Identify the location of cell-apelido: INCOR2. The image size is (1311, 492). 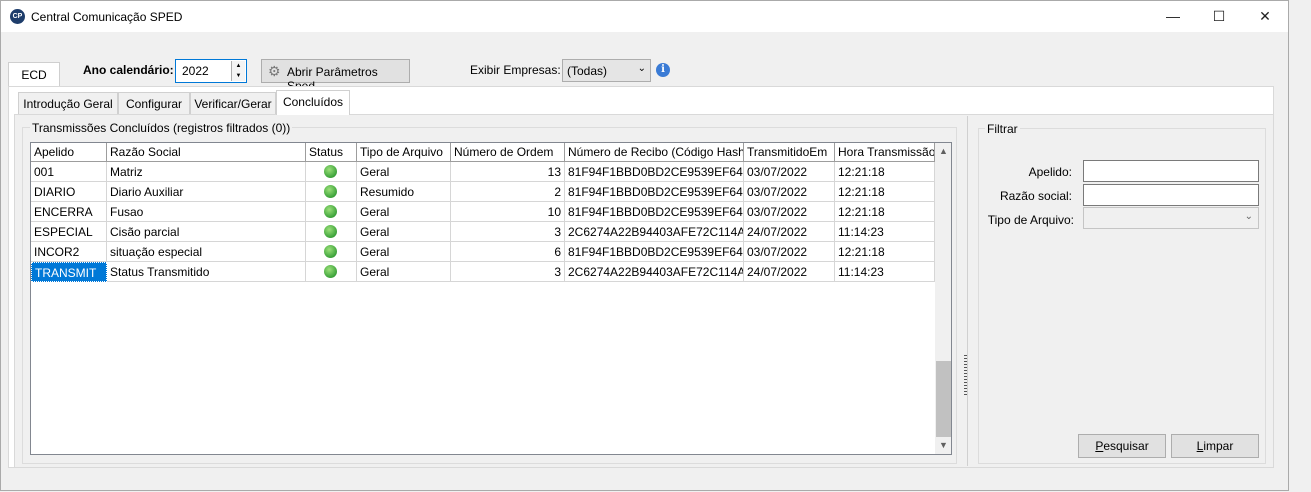
(69, 252).